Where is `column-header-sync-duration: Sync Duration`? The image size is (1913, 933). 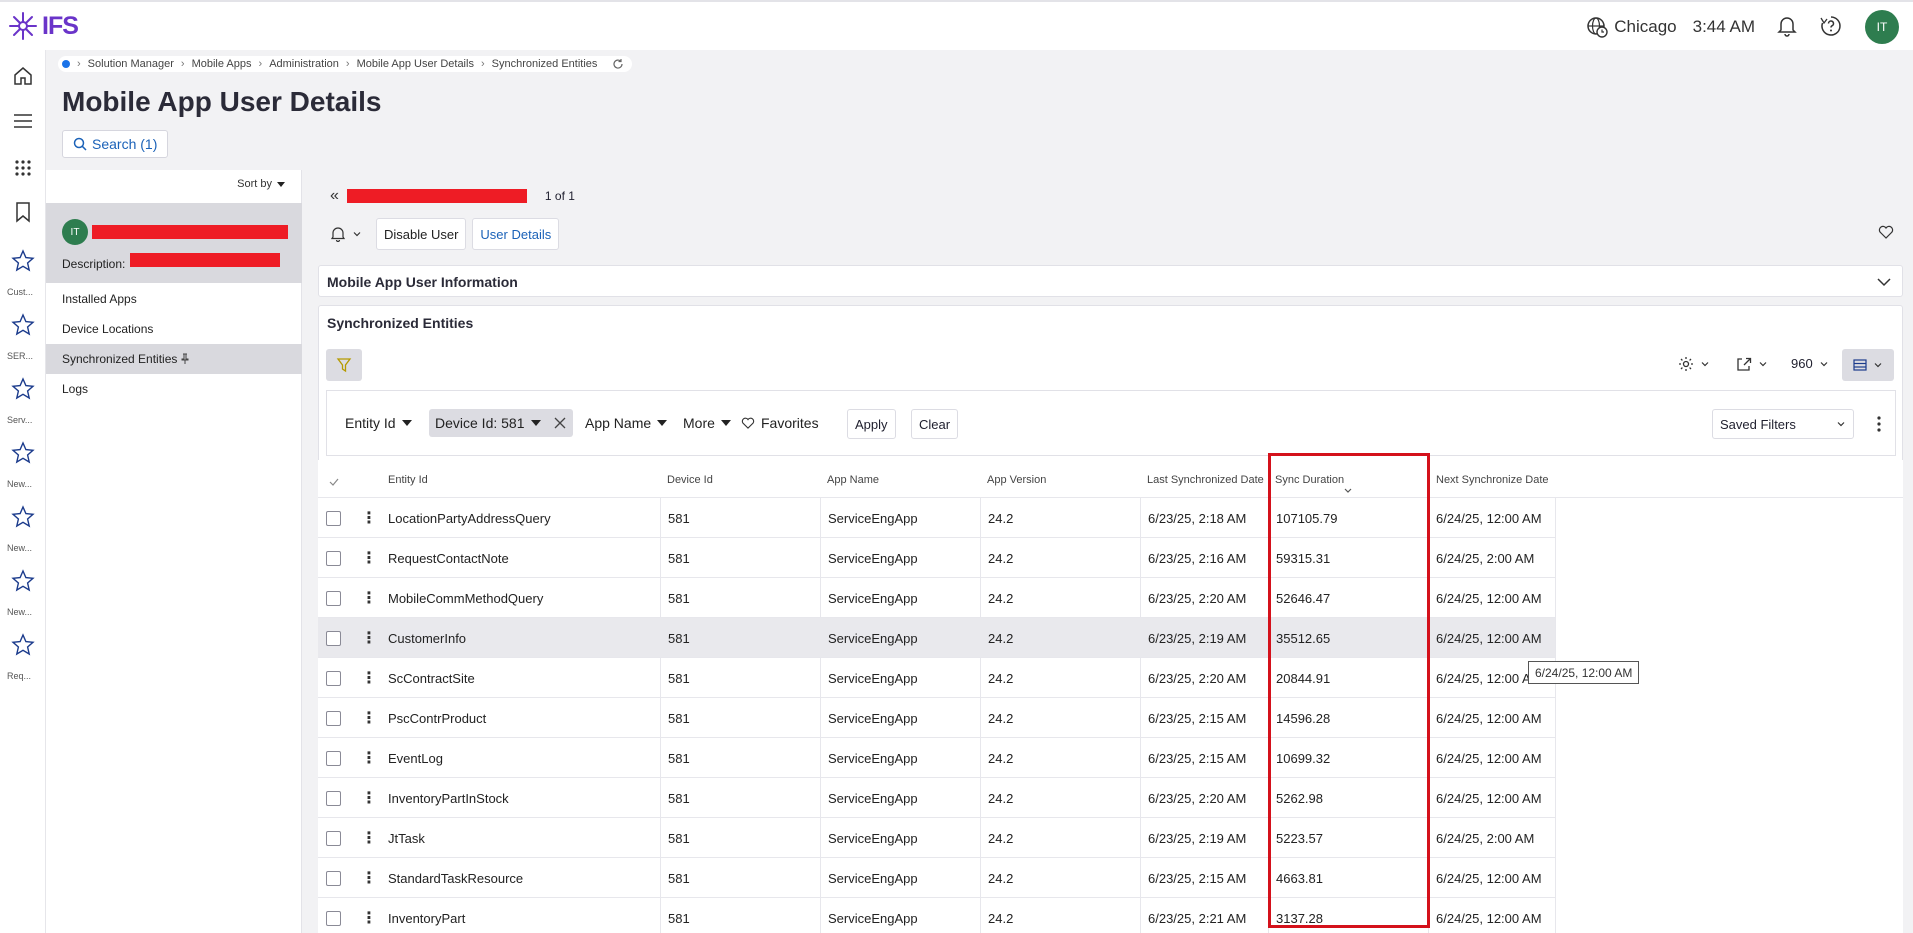
column-header-sync-duration: Sync Duration is located at coordinates (1309, 480).